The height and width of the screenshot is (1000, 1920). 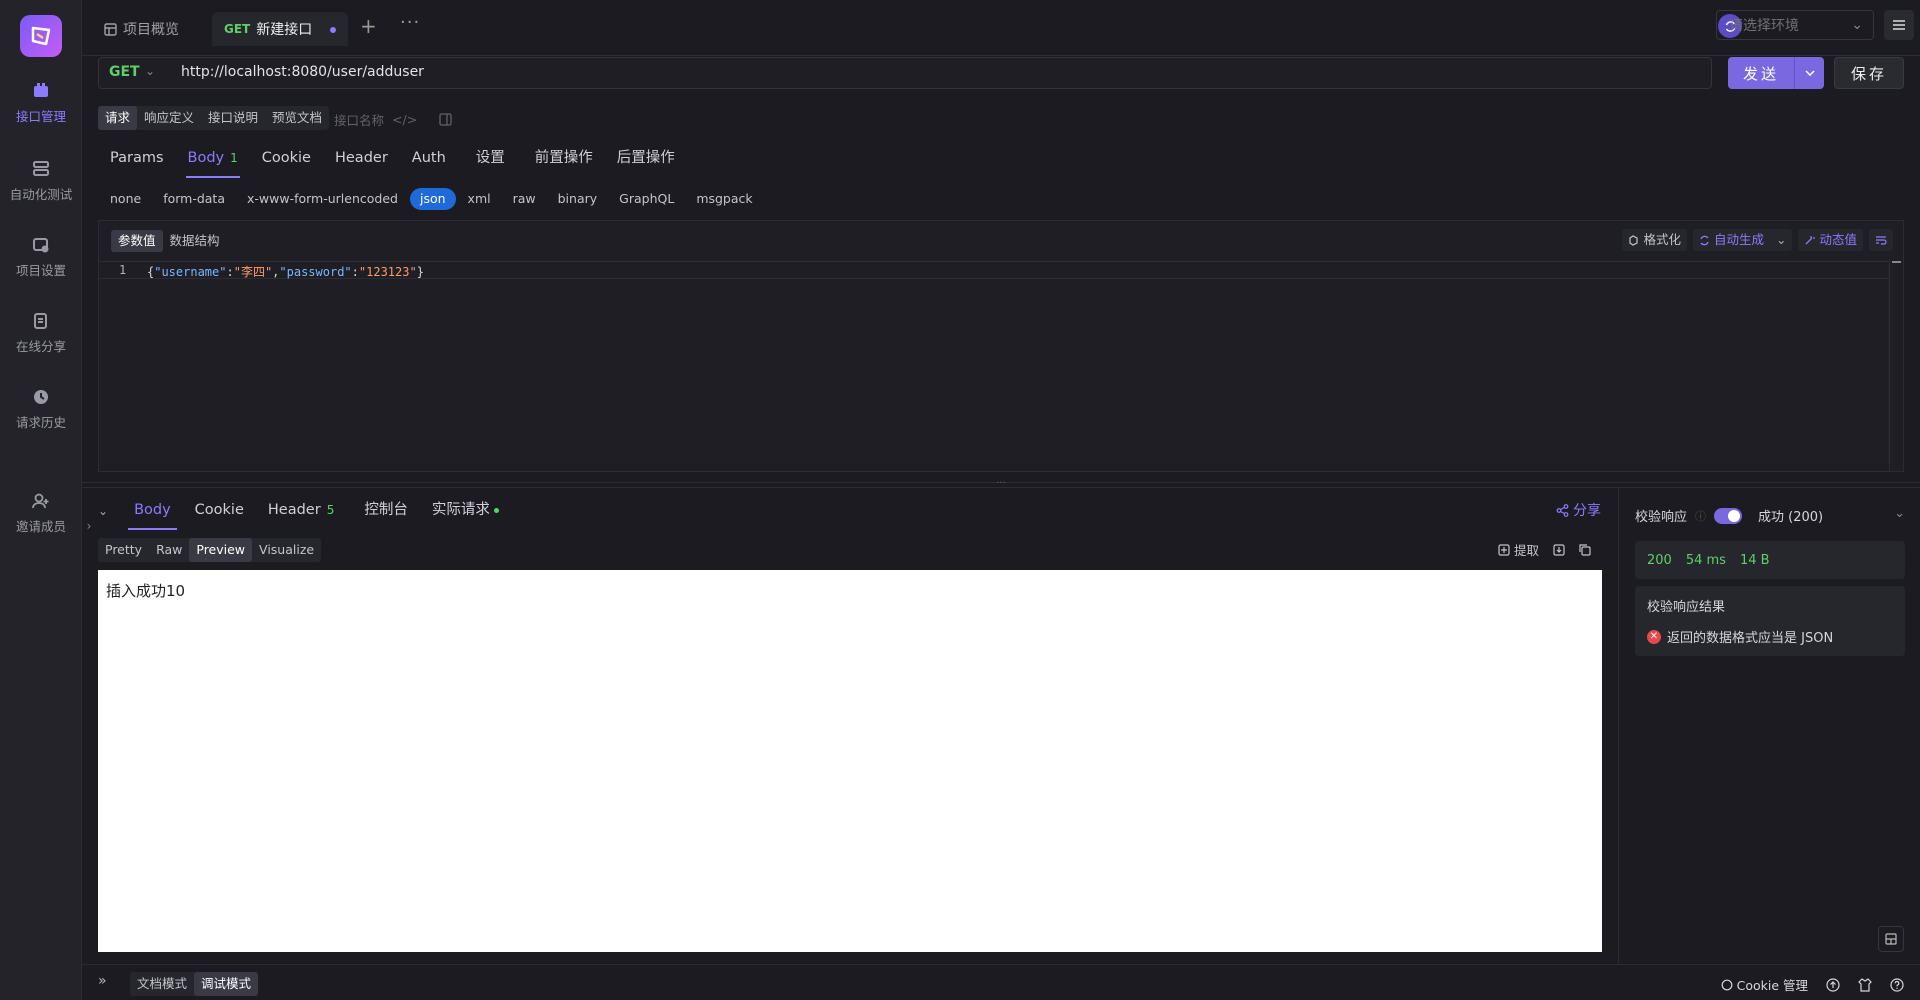 I want to click on shirt-theme-icon, so click(x=1865, y=984).